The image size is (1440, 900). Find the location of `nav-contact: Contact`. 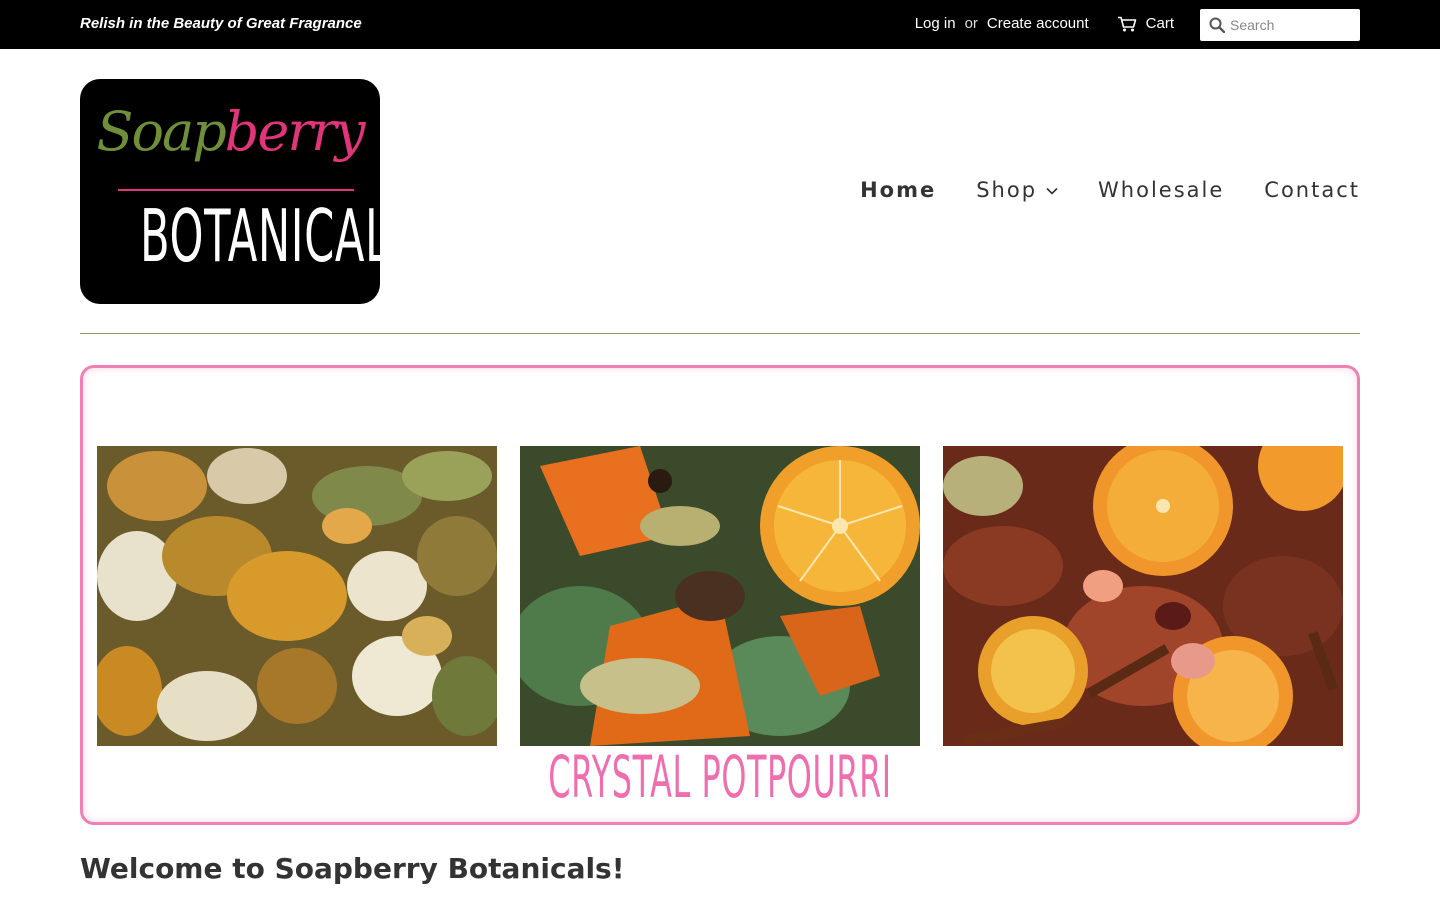

nav-contact: Contact is located at coordinates (1312, 190).